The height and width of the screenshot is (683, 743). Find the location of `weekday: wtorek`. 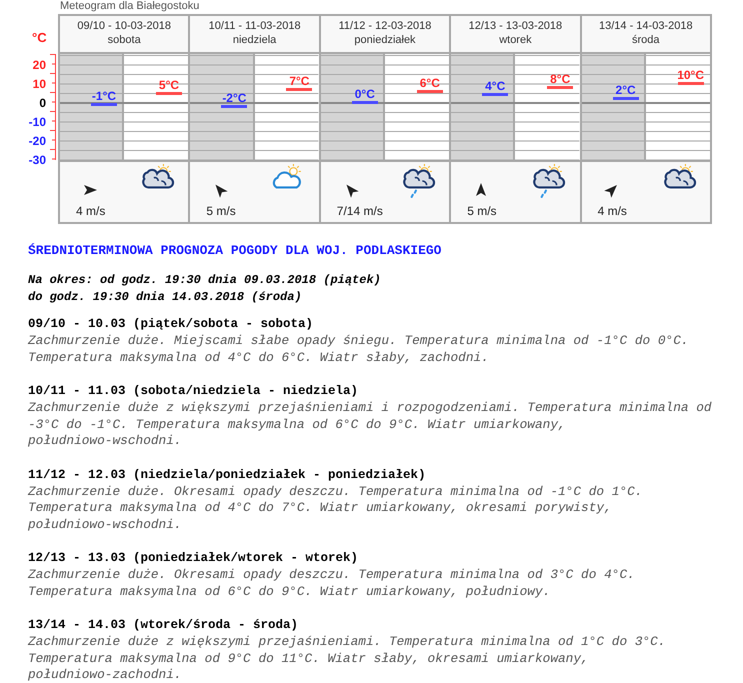

weekday: wtorek is located at coordinates (515, 40).